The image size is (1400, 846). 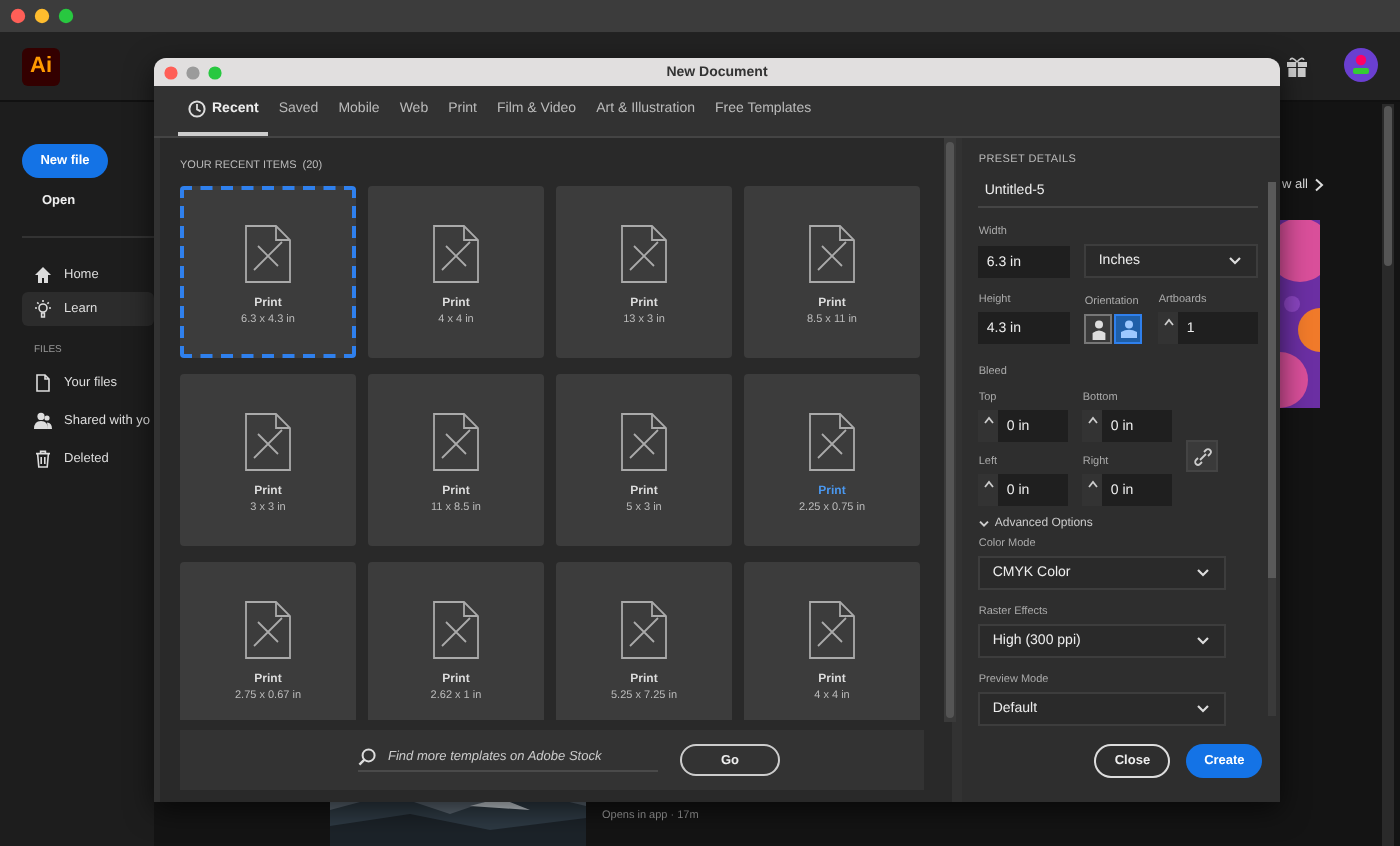 I want to click on home-icon, so click(x=43, y=275).